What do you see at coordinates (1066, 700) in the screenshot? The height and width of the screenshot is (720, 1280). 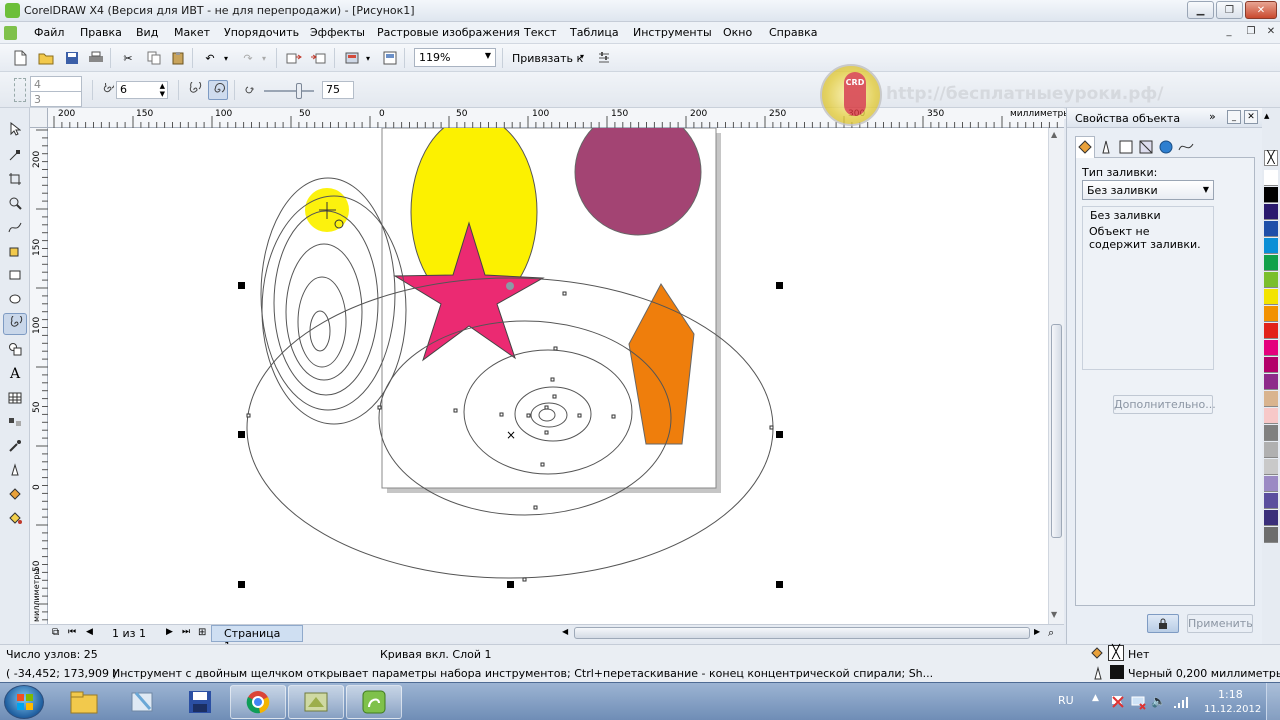 I see `language-indicator: RU` at bounding box center [1066, 700].